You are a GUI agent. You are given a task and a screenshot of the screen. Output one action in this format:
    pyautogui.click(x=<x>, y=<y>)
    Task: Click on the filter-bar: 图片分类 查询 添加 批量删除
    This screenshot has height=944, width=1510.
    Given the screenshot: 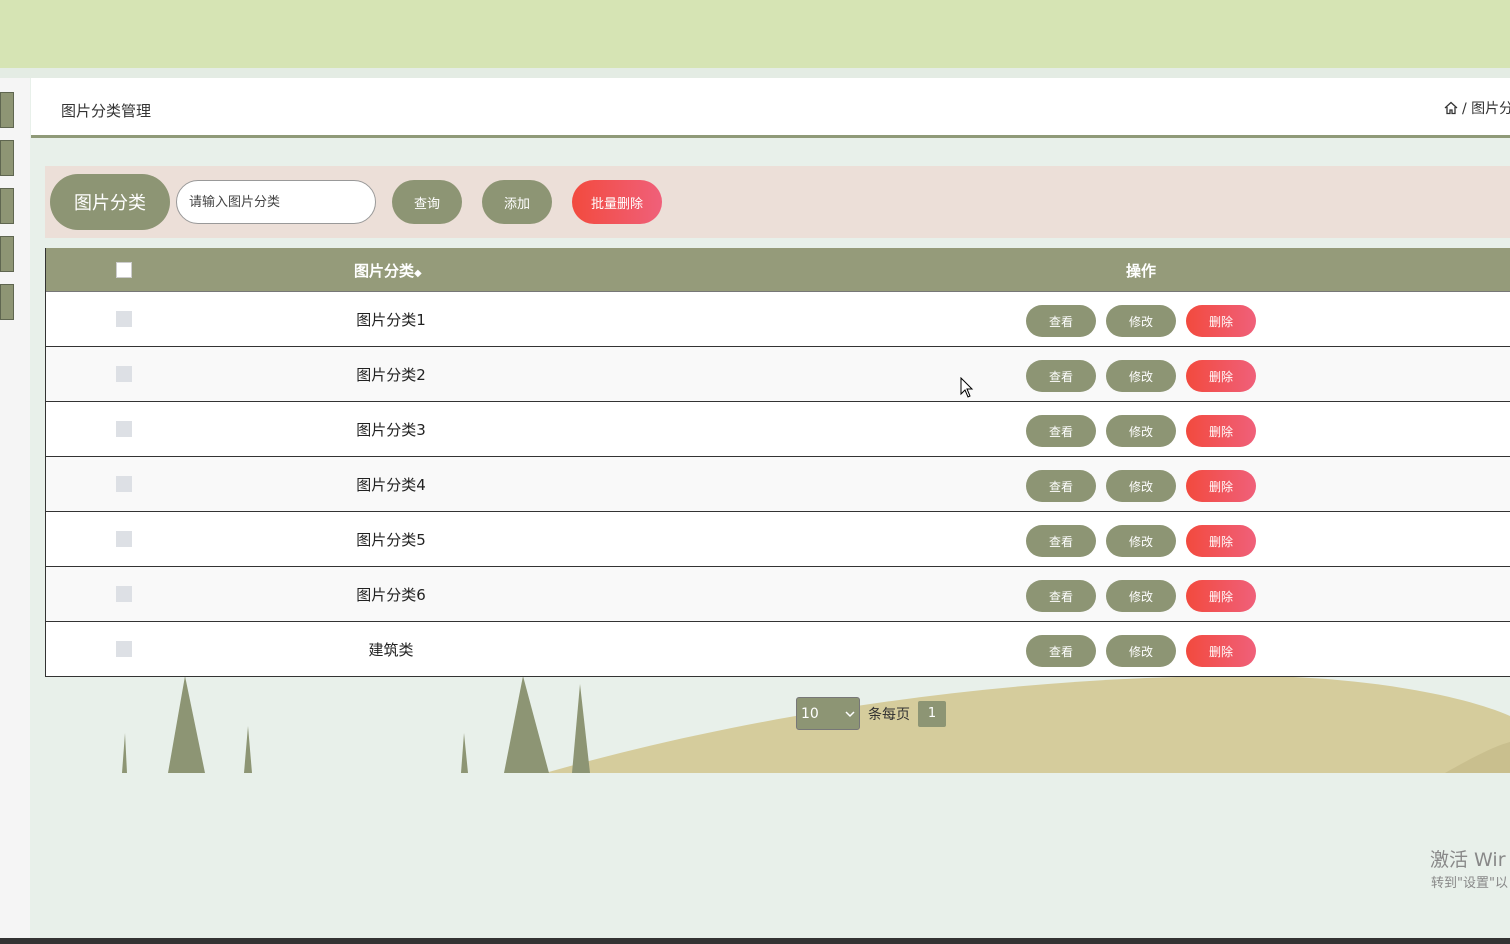 What is the action you would take?
    pyautogui.click(x=777, y=202)
    